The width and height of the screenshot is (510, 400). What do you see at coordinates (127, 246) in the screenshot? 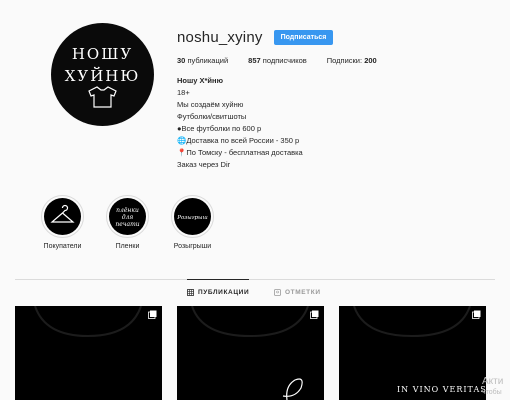
I see `highlight-label: Пленки` at bounding box center [127, 246].